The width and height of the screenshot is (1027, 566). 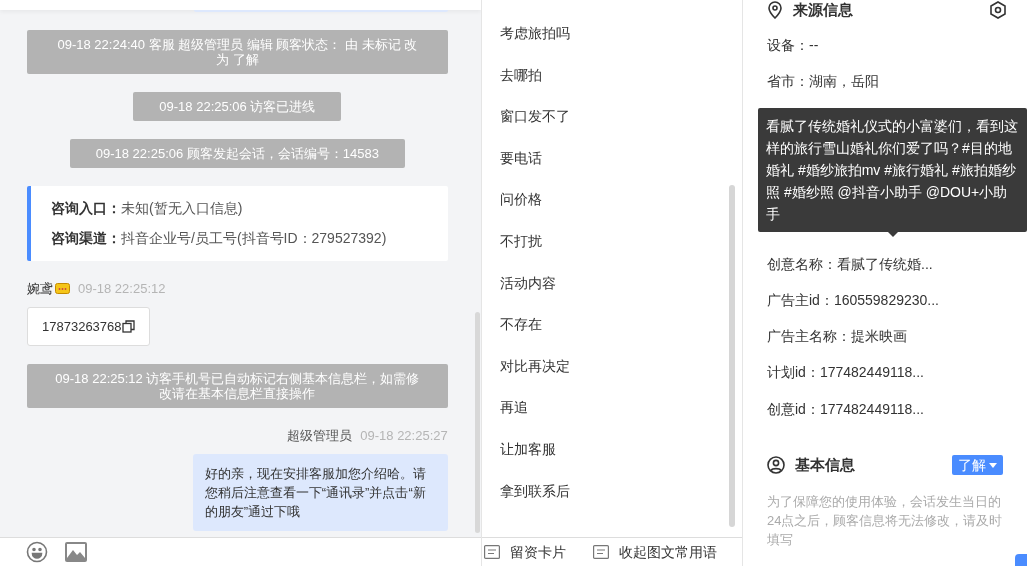 What do you see at coordinates (404, 436) in the screenshot?
I see `message-time: 09-18 22:25:27` at bounding box center [404, 436].